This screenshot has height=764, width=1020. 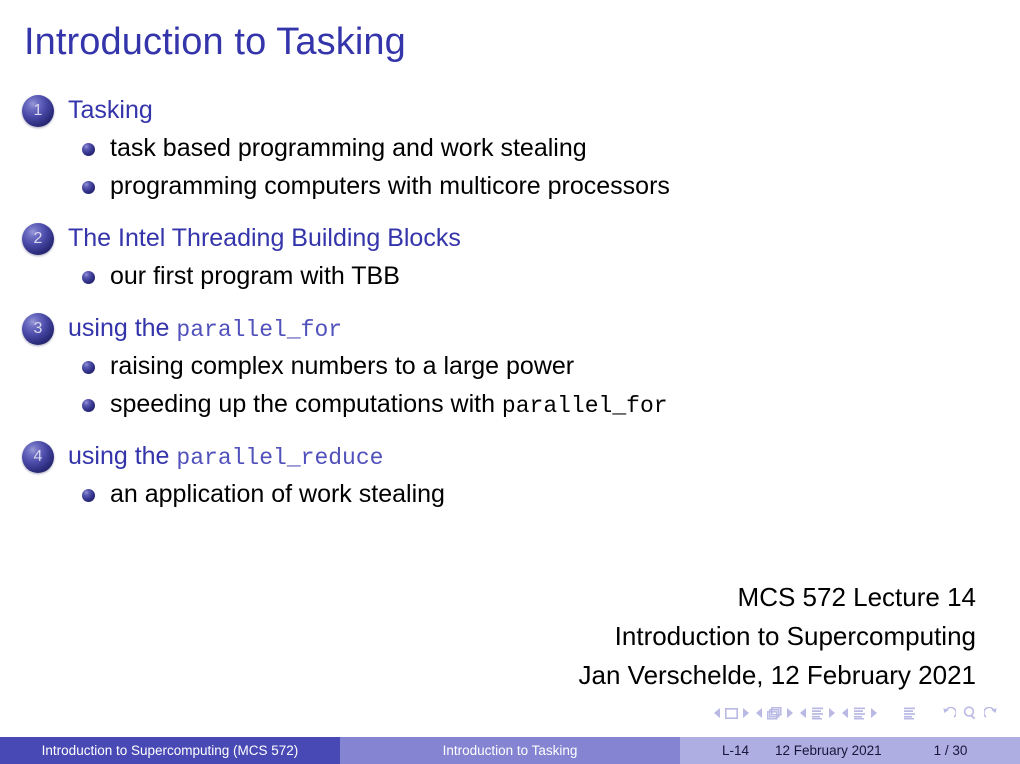 What do you see at coordinates (259, 330) in the screenshot?
I see `section-title-mono-3: parallel_for` at bounding box center [259, 330].